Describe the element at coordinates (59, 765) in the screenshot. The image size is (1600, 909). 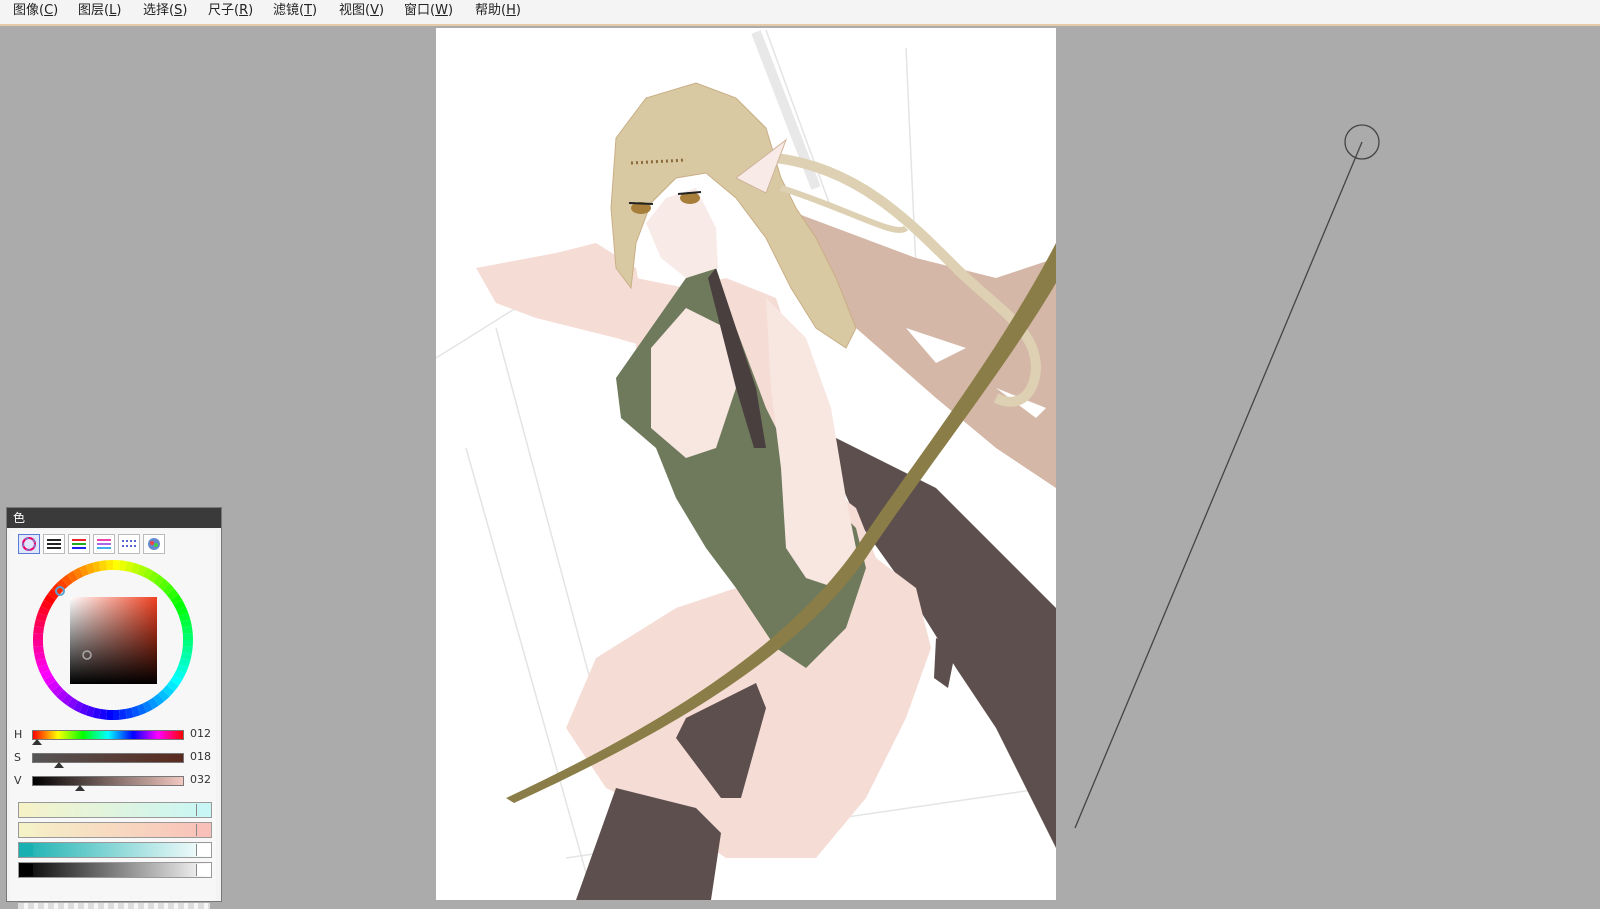
I see `saturation-slider-thumb` at that location.